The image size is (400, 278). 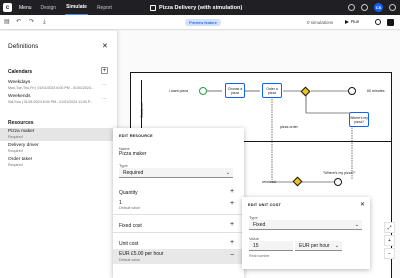 I want to click on message-event, so click(x=338, y=182).